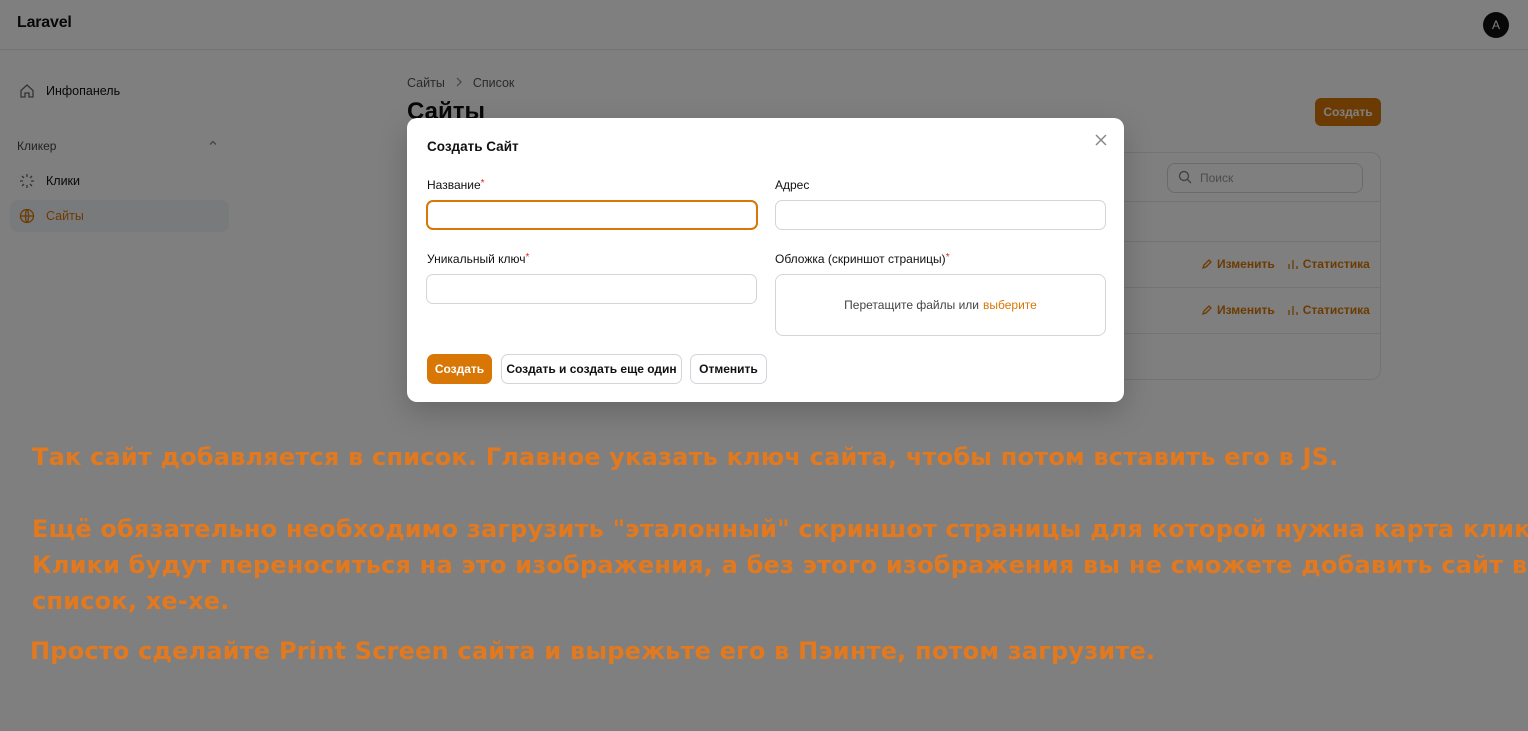 This screenshot has height=731, width=1528. What do you see at coordinates (592, 215) in the screenshot?
I see `name-input` at bounding box center [592, 215].